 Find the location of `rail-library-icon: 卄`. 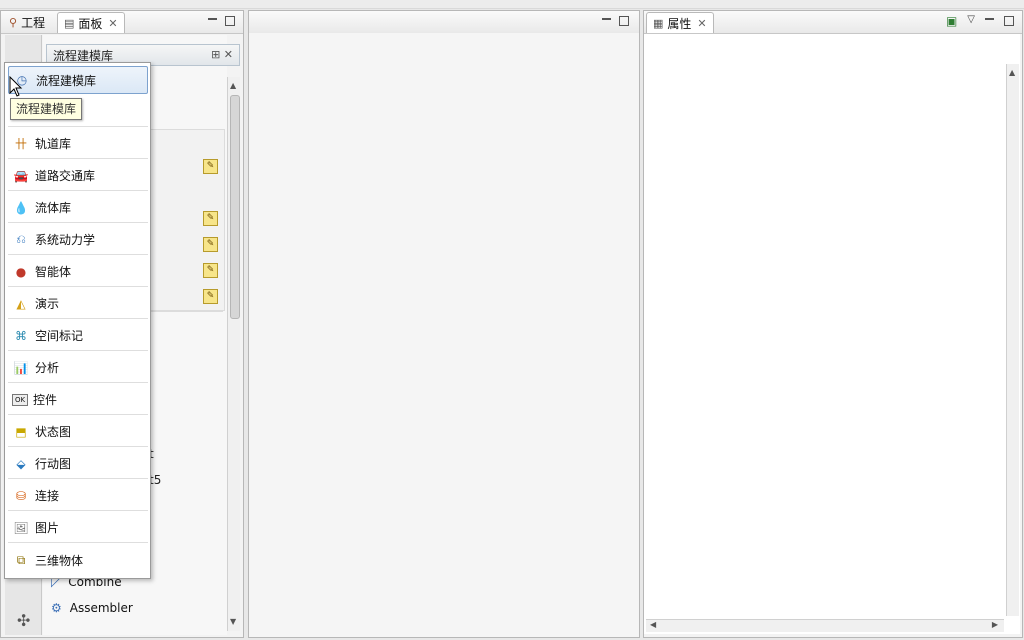

rail-library-icon: 卄 is located at coordinates (20, 144).